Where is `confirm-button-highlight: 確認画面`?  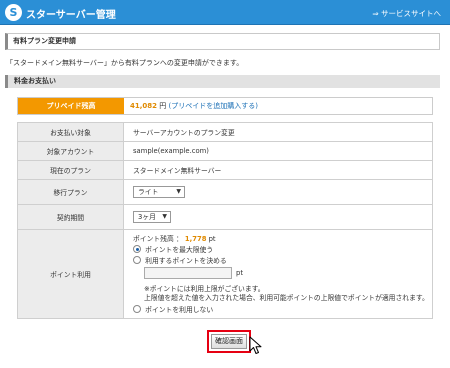
confirm-button-highlight: 確認画面 is located at coordinates (229, 341).